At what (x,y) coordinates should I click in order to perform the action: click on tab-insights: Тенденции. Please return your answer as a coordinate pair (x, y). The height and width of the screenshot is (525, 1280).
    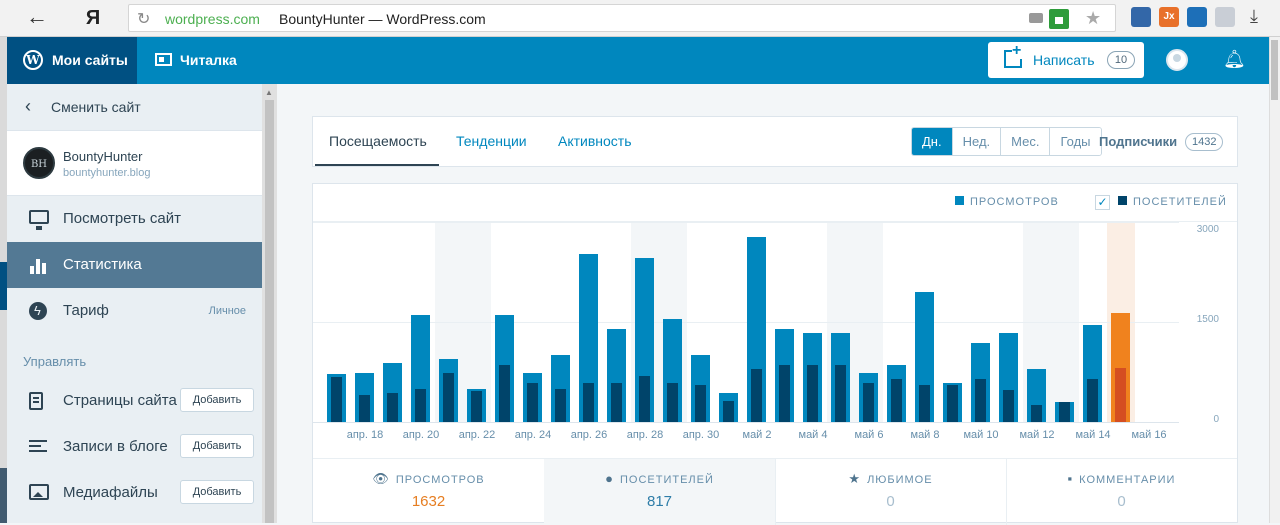
    Looking at the image, I should click on (491, 141).